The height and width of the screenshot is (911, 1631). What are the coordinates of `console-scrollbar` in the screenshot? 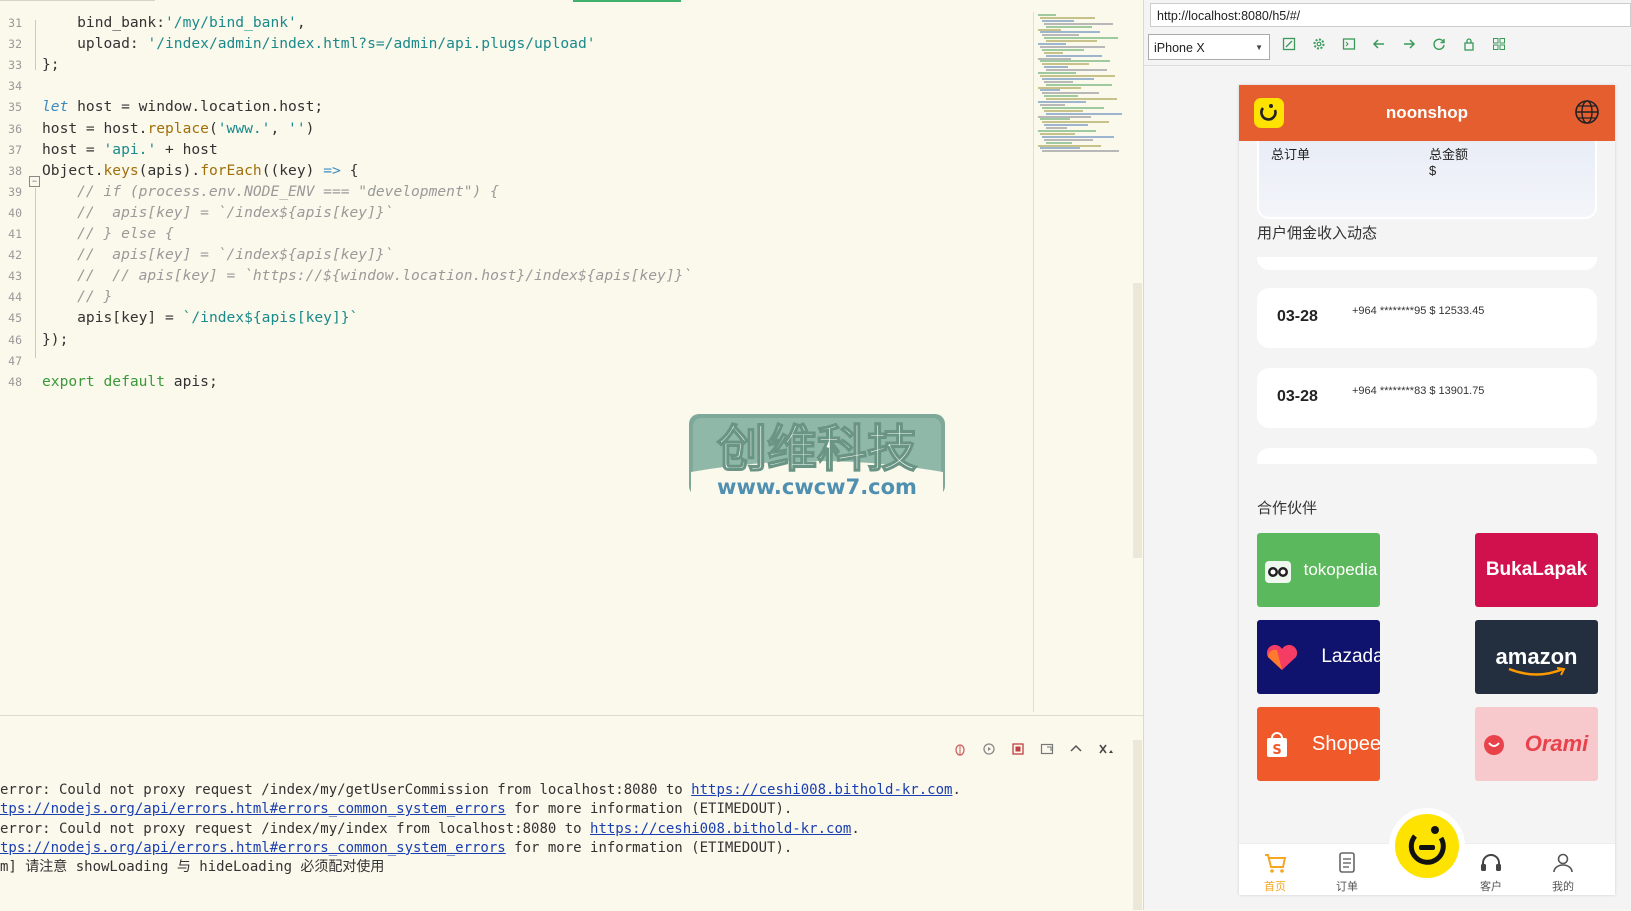 It's located at (1137, 825).